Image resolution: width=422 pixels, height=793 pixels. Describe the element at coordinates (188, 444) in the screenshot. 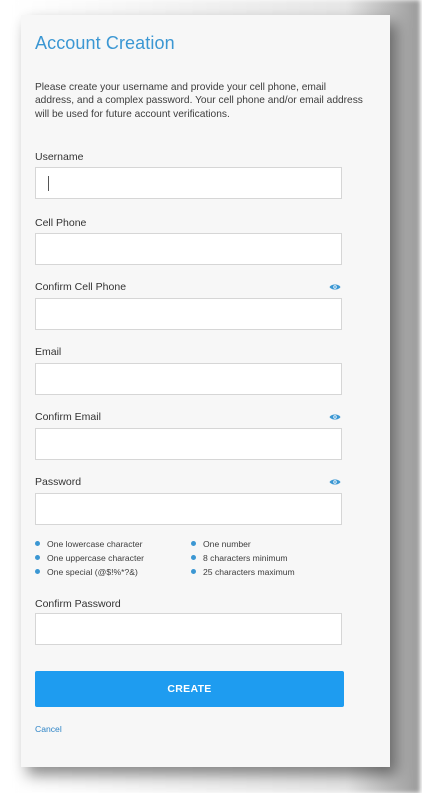

I see `confirm-email-input` at that location.